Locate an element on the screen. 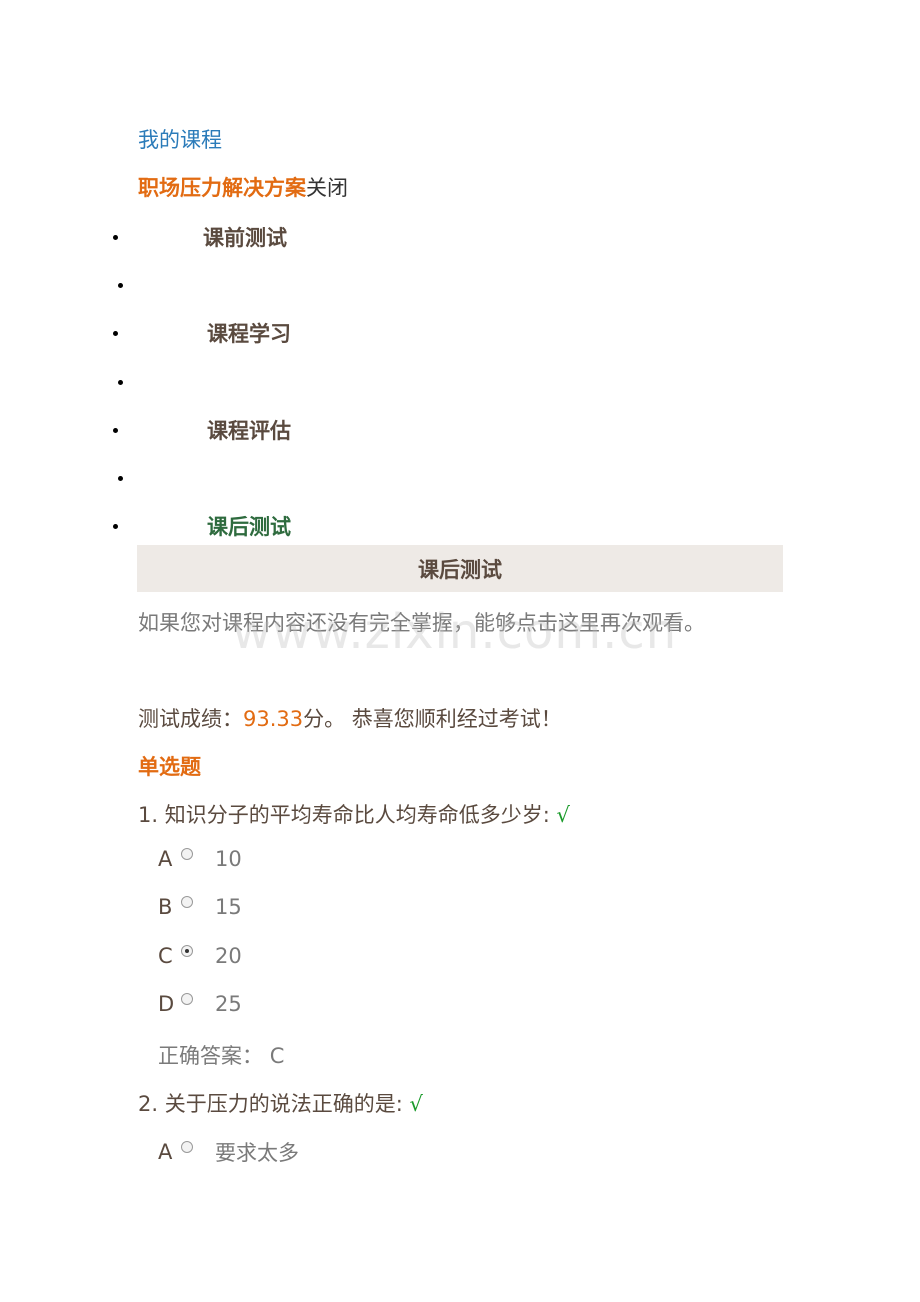 This screenshot has width=920, height=1302. result-score: 93.33 is located at coordinates (273, 719).